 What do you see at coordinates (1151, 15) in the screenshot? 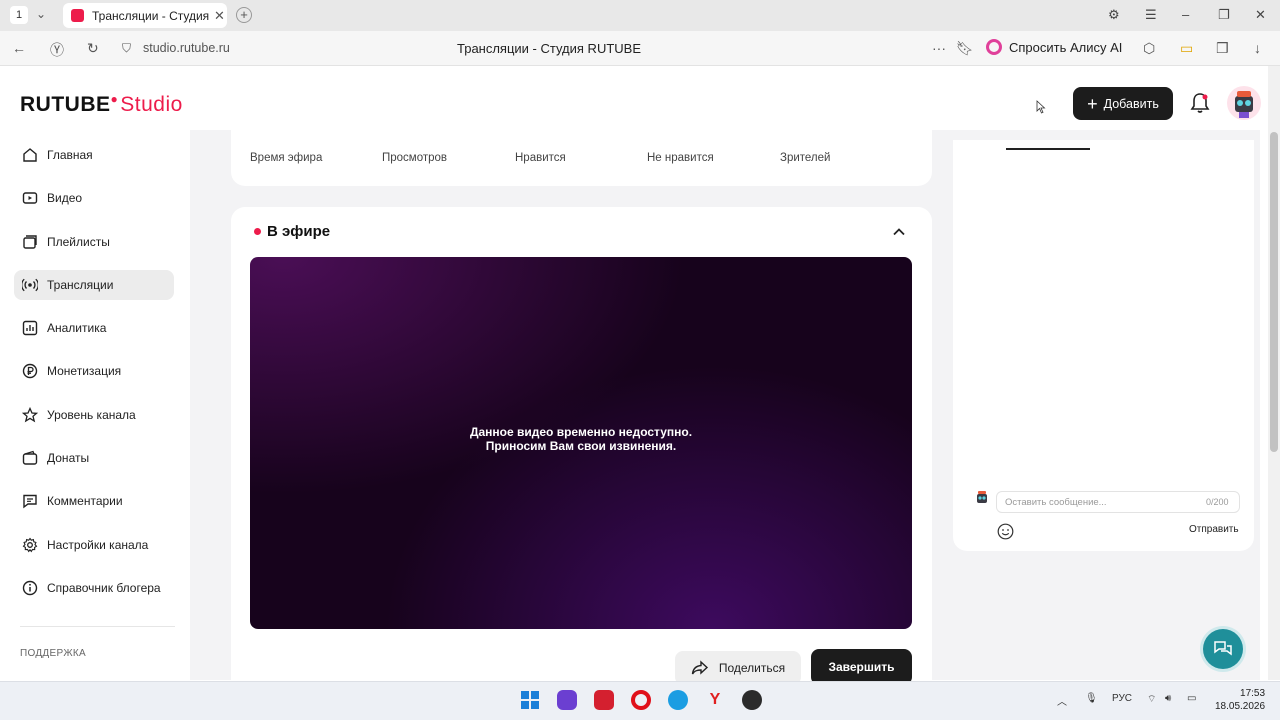
I see `menu-icon: ☰` at bounding box center [1151, 15].